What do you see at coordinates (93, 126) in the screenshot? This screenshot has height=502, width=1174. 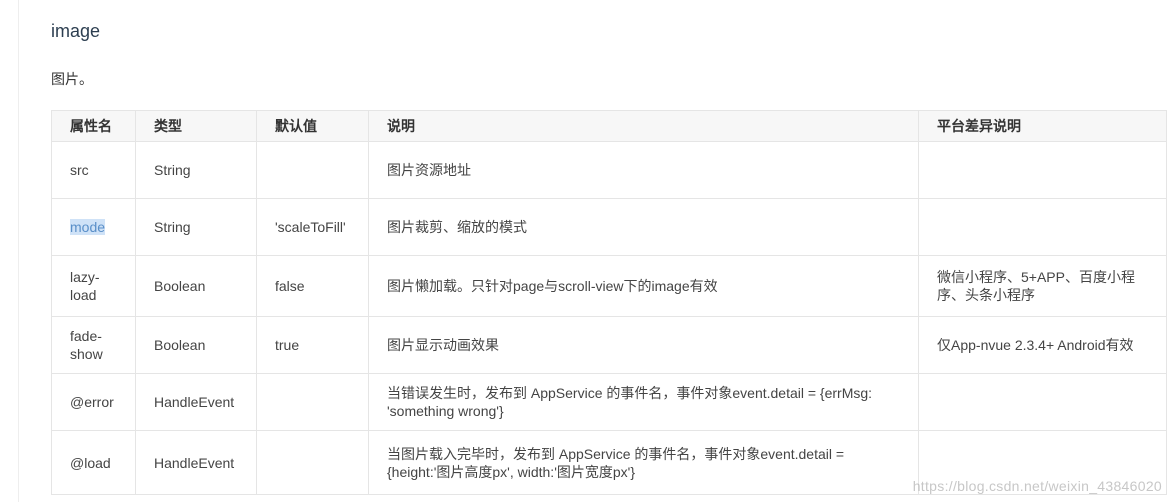 I see `header-attr-name: 属性名` at bounding box center [93, 126].